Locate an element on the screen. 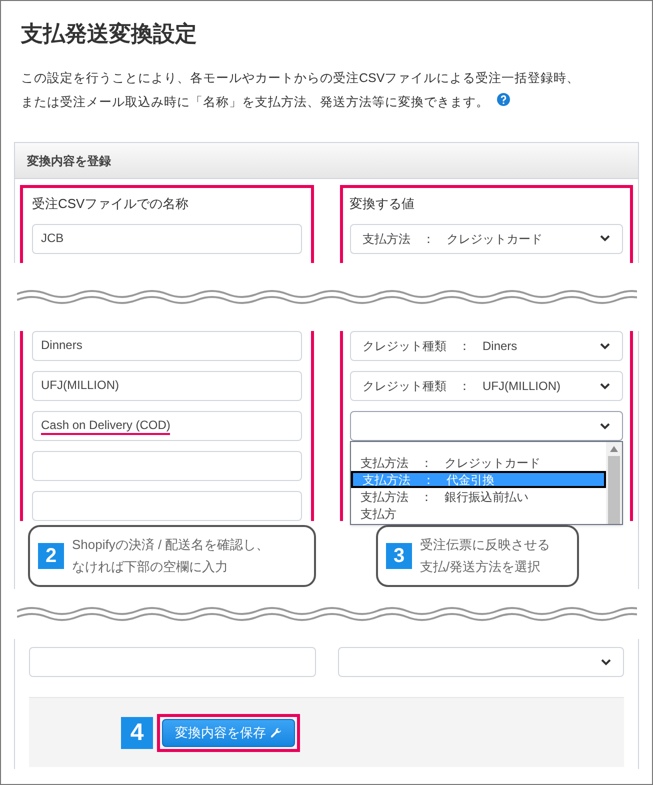 Image resolution: width=653 pixels, height=785 pixels. select-dropdown: クレジット種類 ： UFJ(MILLION) is located at coordinates (486, 386).